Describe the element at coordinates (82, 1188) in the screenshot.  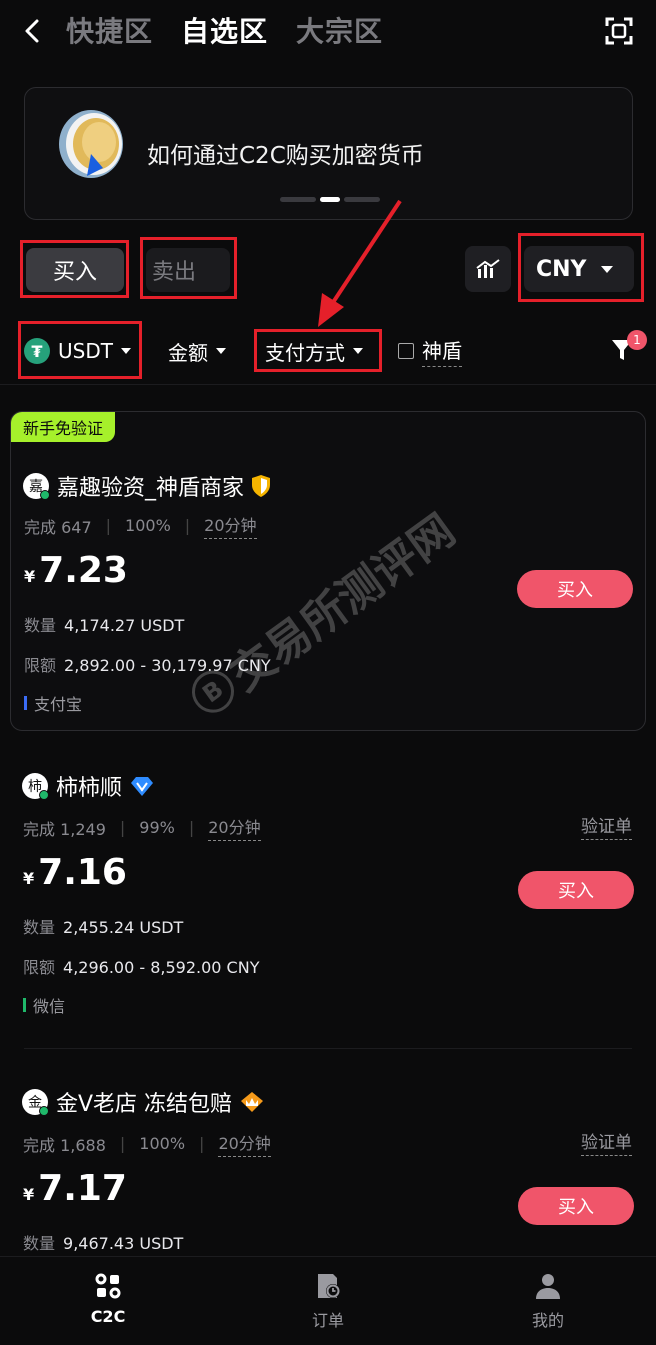
I see `price-value: 7.17` at that location.